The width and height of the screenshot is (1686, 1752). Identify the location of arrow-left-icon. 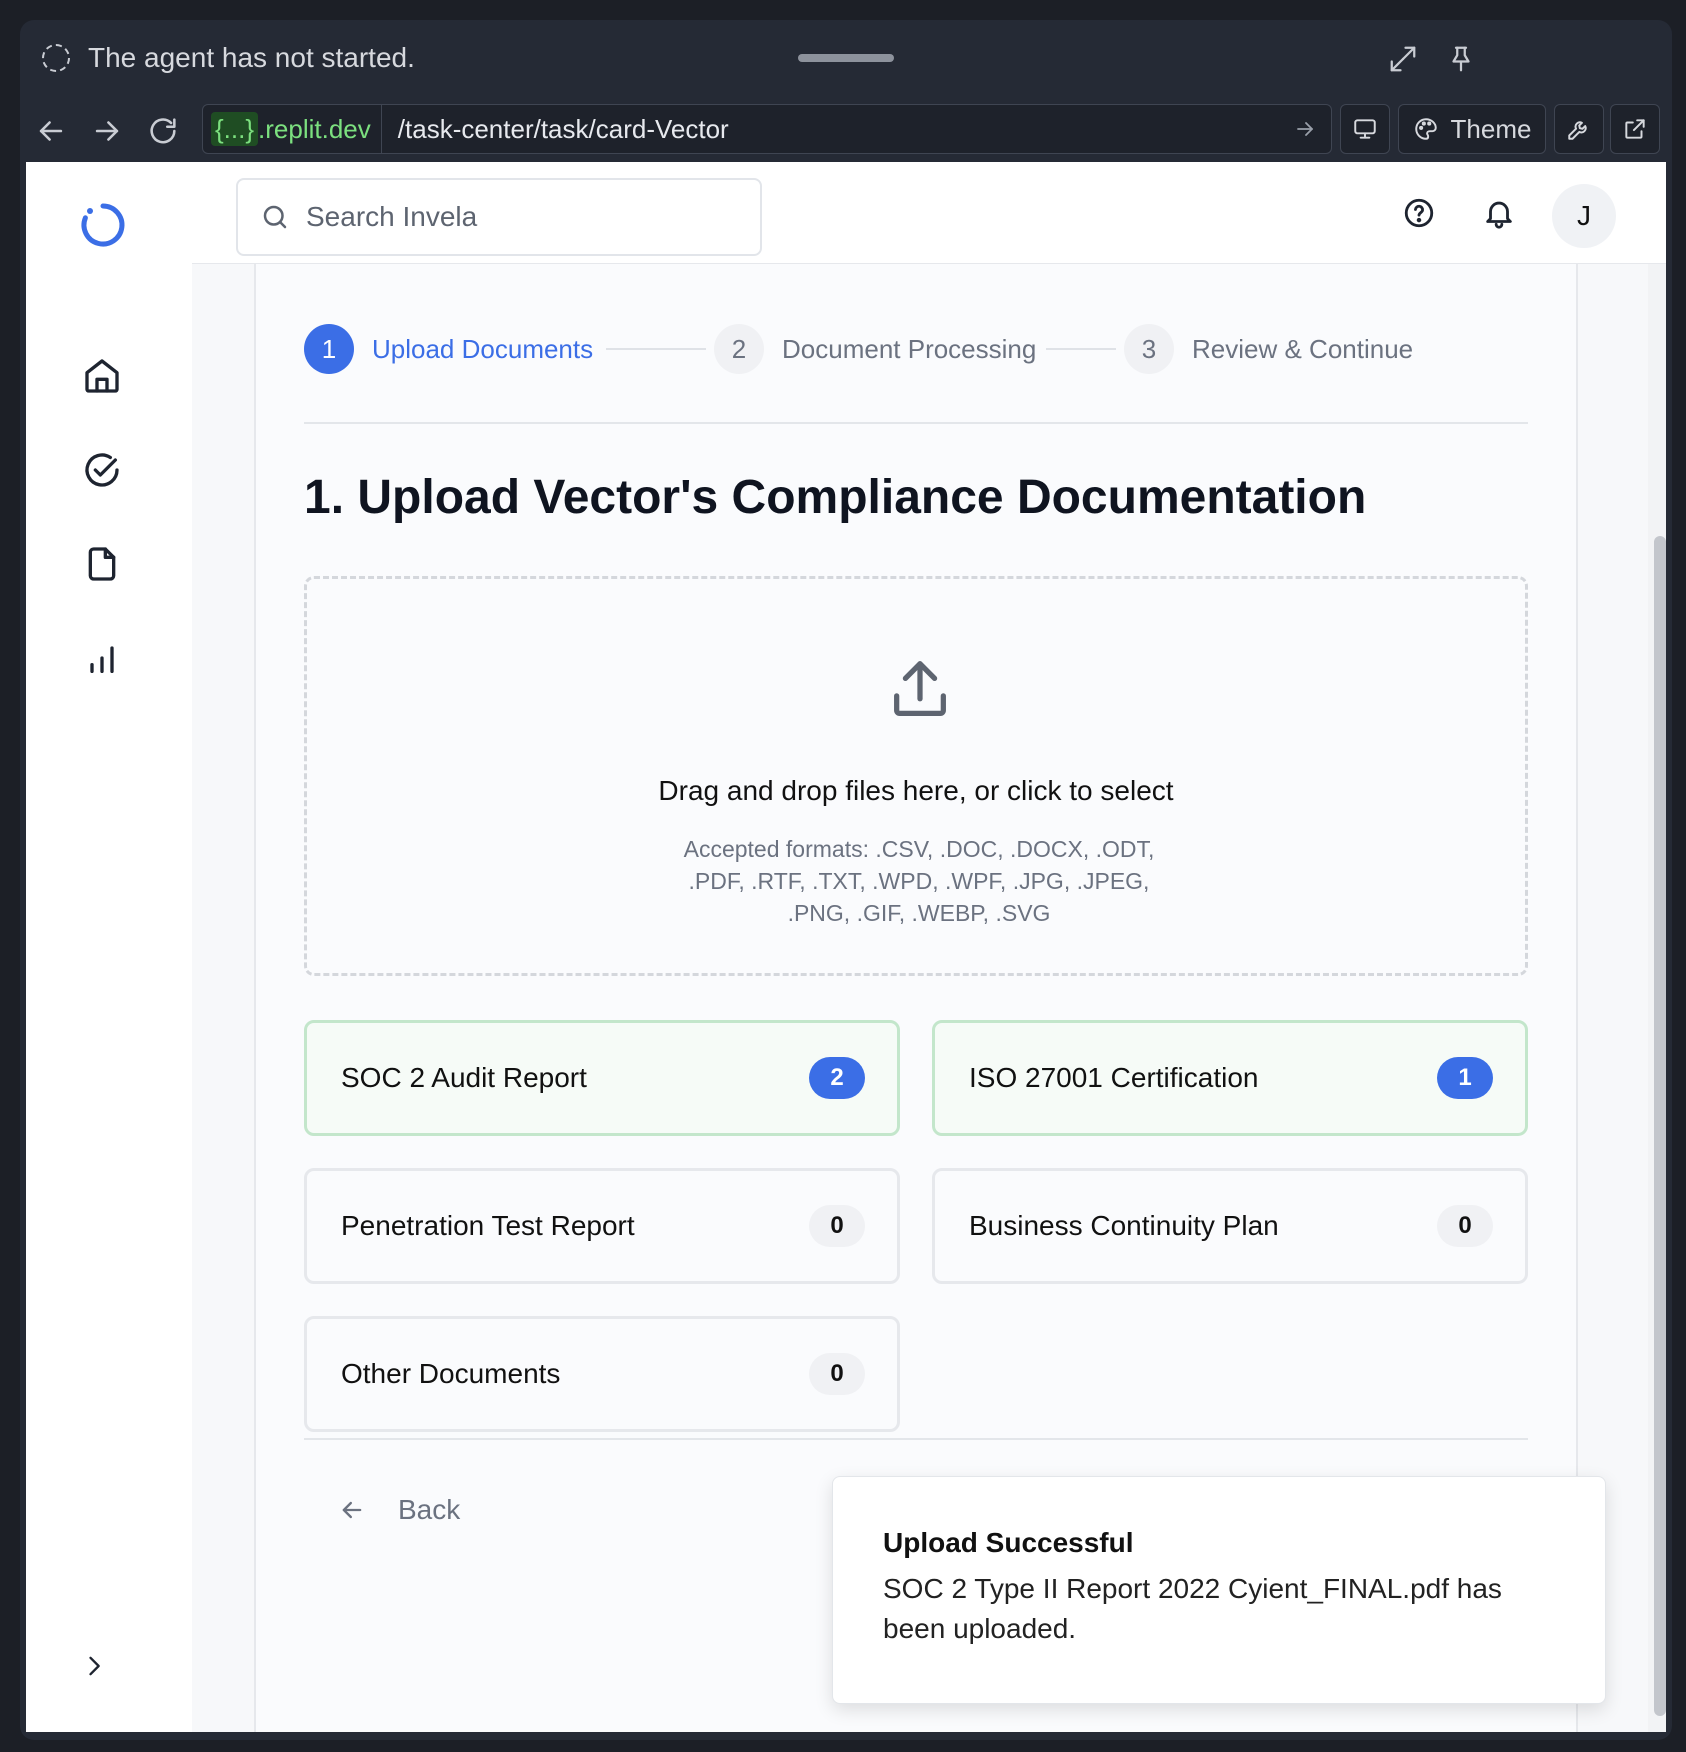
(352, 1510).